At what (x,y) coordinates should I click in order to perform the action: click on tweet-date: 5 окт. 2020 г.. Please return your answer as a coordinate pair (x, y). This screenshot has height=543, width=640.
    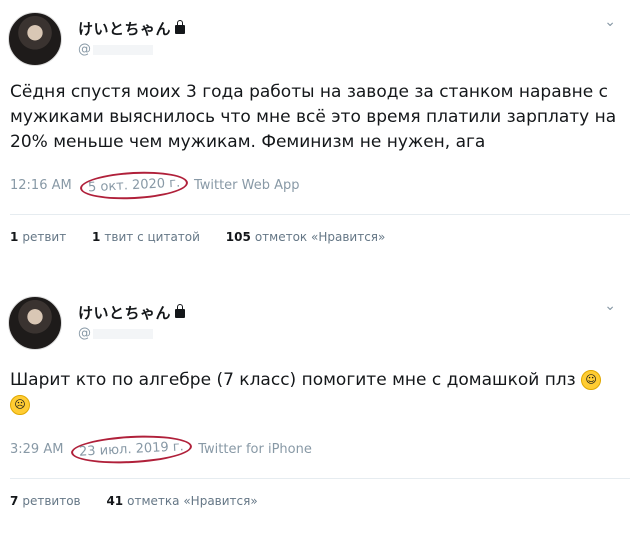
    Looking at the image, I should click on (134, 185).